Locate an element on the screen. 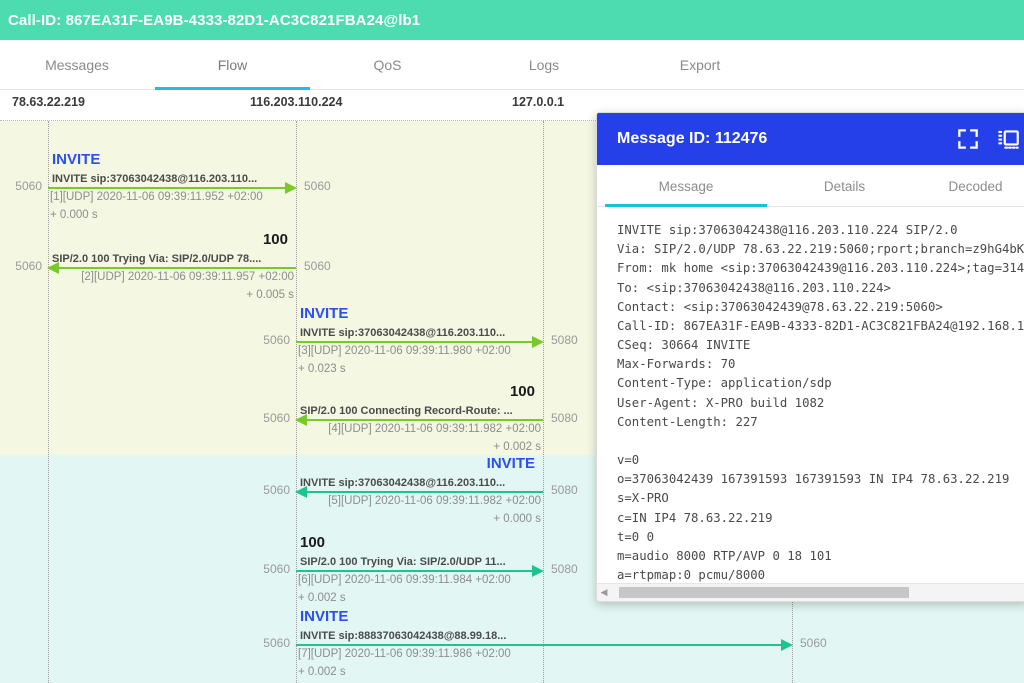 Image resolution: width=1024 pixels, height=683 pixels. panel-header: Message ID: 112476 is located at coordinates (810, 139).